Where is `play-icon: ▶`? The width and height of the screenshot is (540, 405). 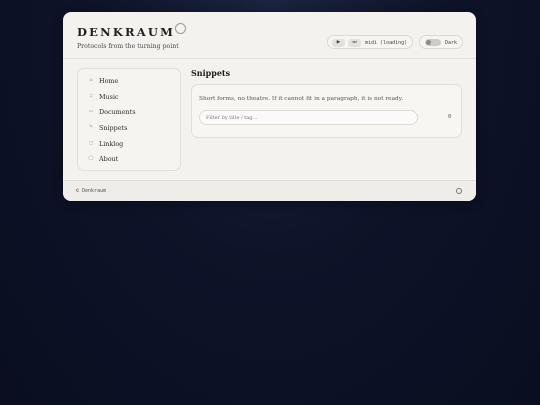 play-icon: ▶ is located at coordinates (338, 42).